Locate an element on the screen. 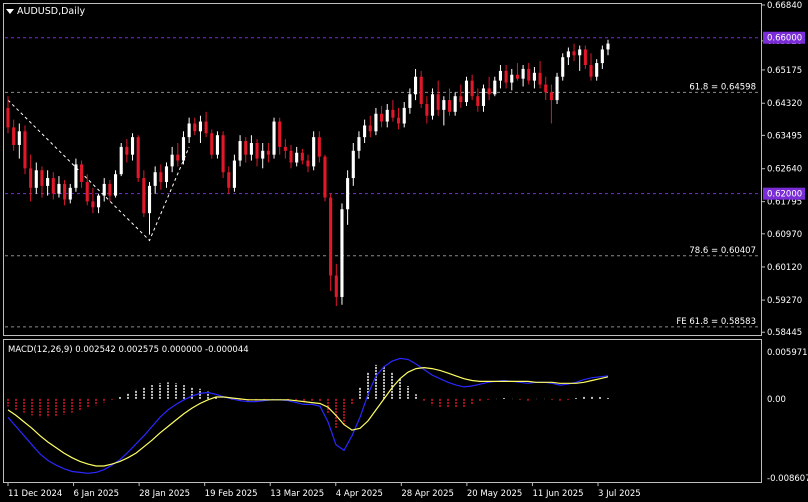 The image size is (808, 502). price-tick-label: 0.64320 is located at coordinates (784, 104).